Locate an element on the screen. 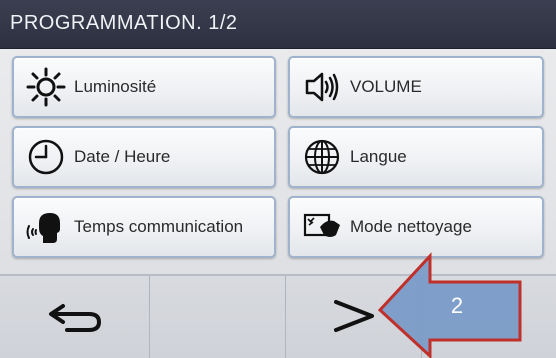 This screenshot has height=358, width=556. speaker-icon is located at coordinates (322, 87).